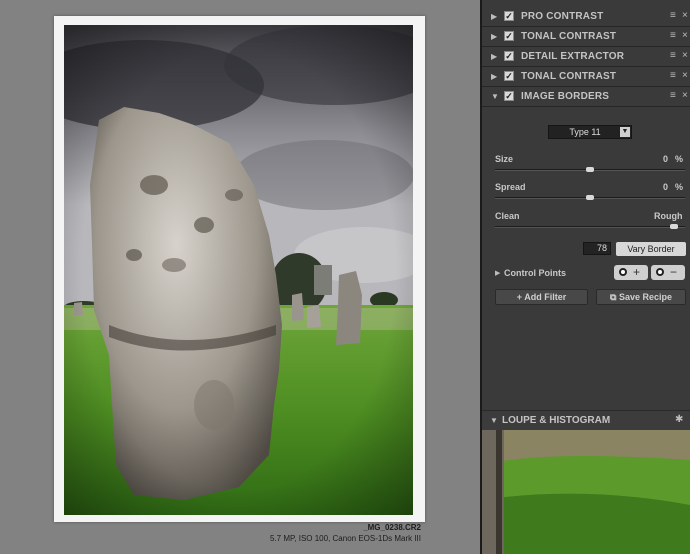 This screenshot has width=690, height=554. What do you see at coordinates (666, 187) in the screenshot?
I see `spread-value: 0` at bounding box center [666, 187].